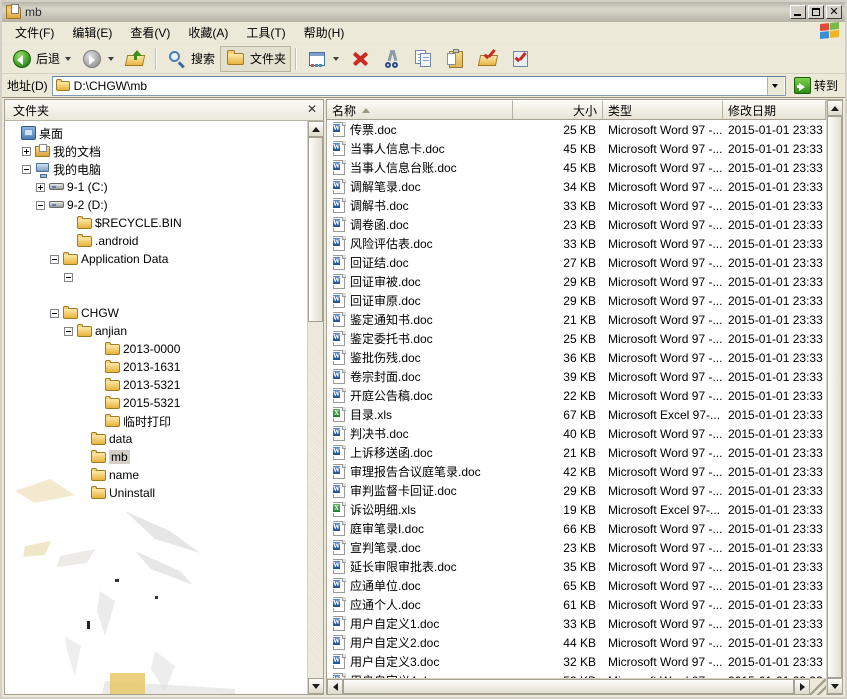 Image resolution: width=847 pixels, height=699 pixels. I want to click on tree-item-临时打印: 临时打印, so click(157, 421).